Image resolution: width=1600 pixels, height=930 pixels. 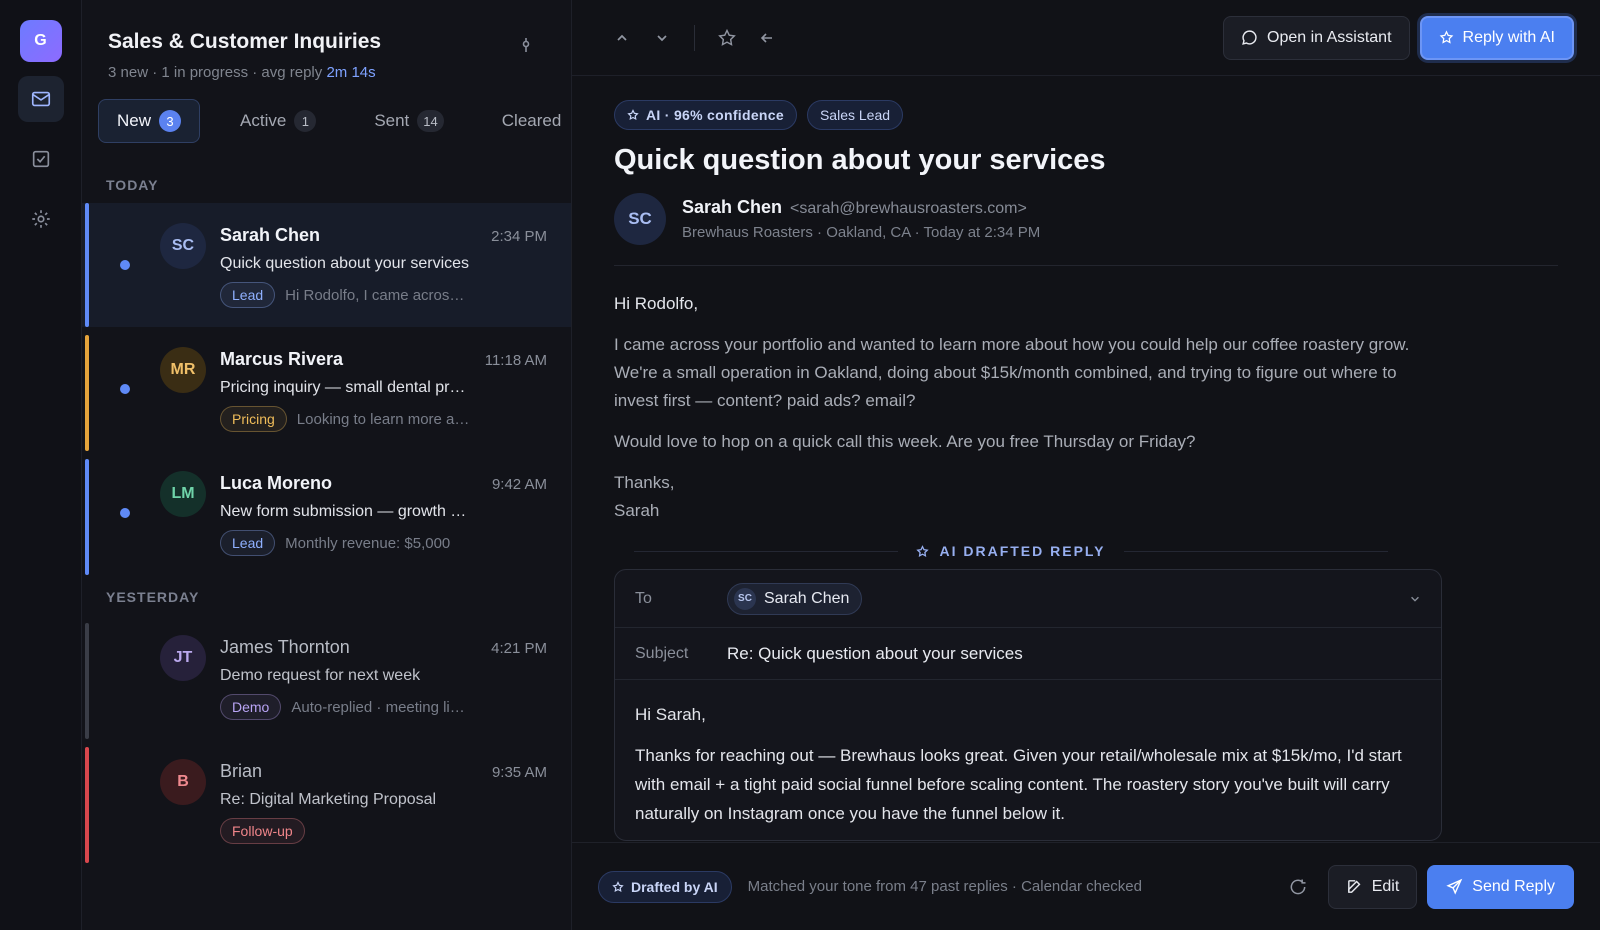 I want to click on category-badge: Sales Lead, so click(x=855, y=115).